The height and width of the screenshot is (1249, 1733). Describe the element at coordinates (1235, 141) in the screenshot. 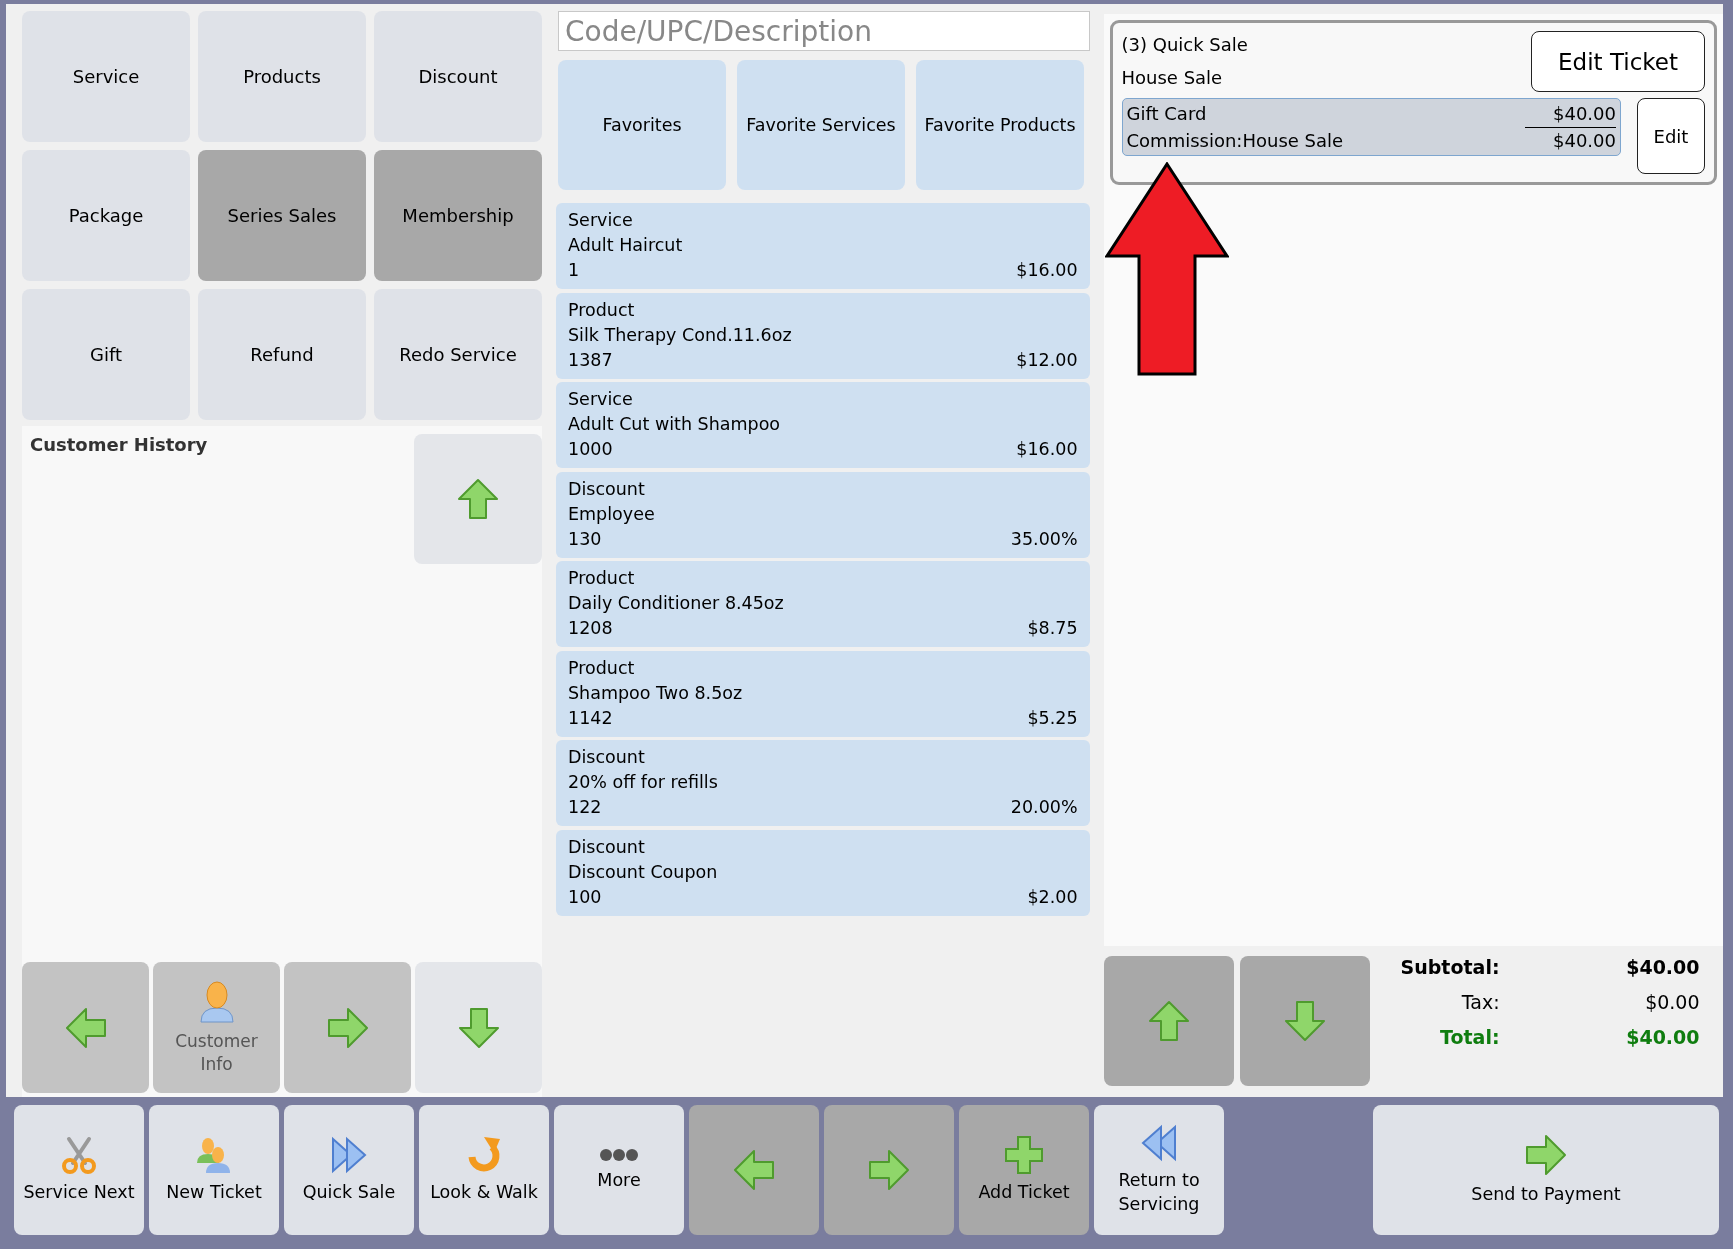

I see `line-label: Commission:House Sale` at that location.